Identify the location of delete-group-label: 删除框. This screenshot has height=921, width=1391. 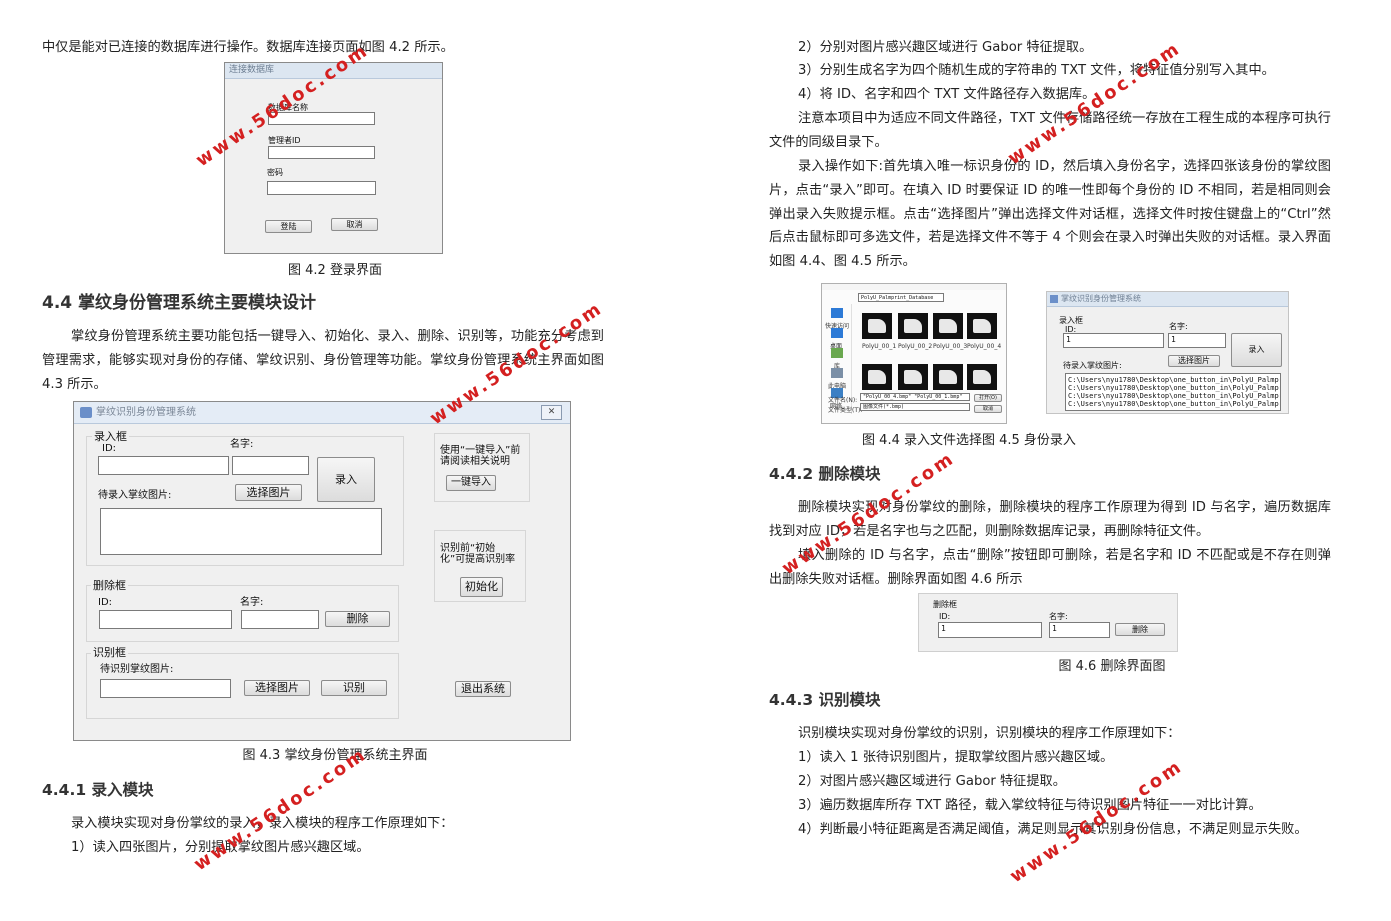
(109, 586).